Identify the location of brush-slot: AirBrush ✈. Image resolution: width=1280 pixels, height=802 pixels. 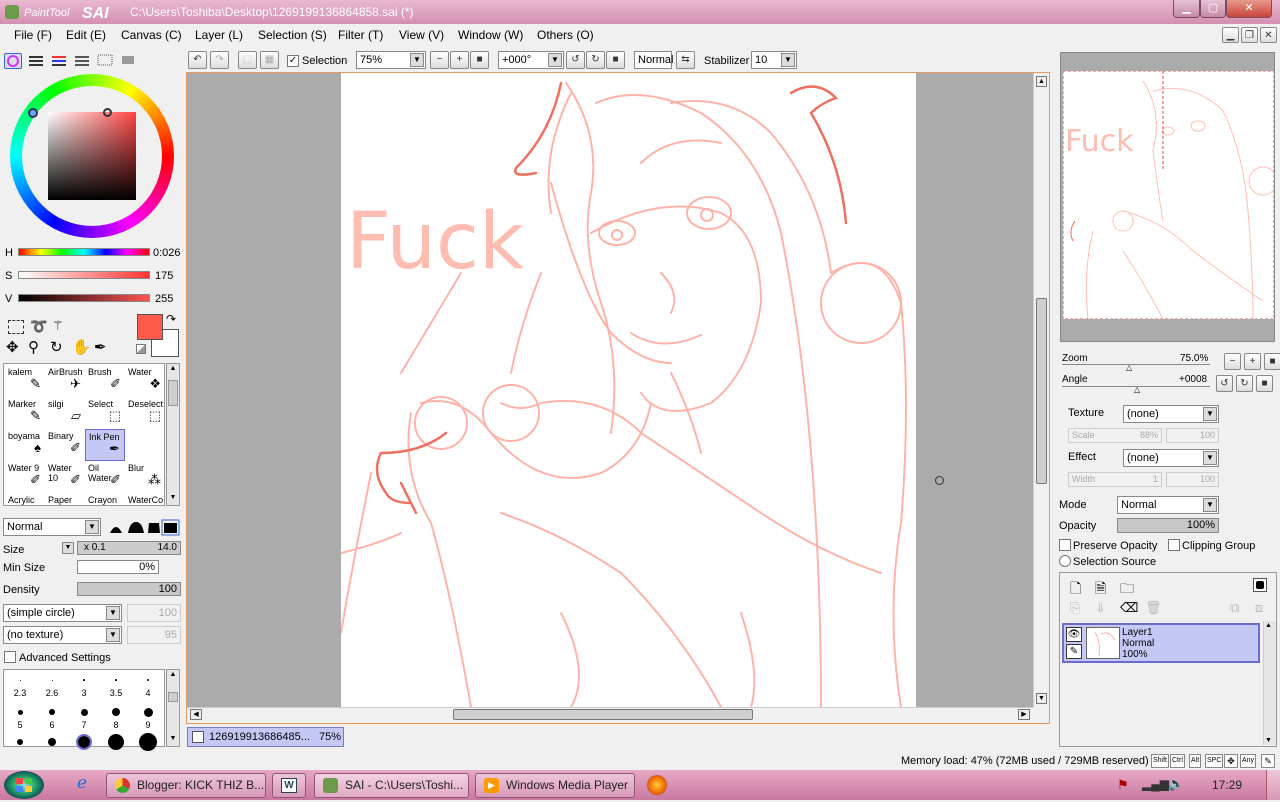
(65, 381).